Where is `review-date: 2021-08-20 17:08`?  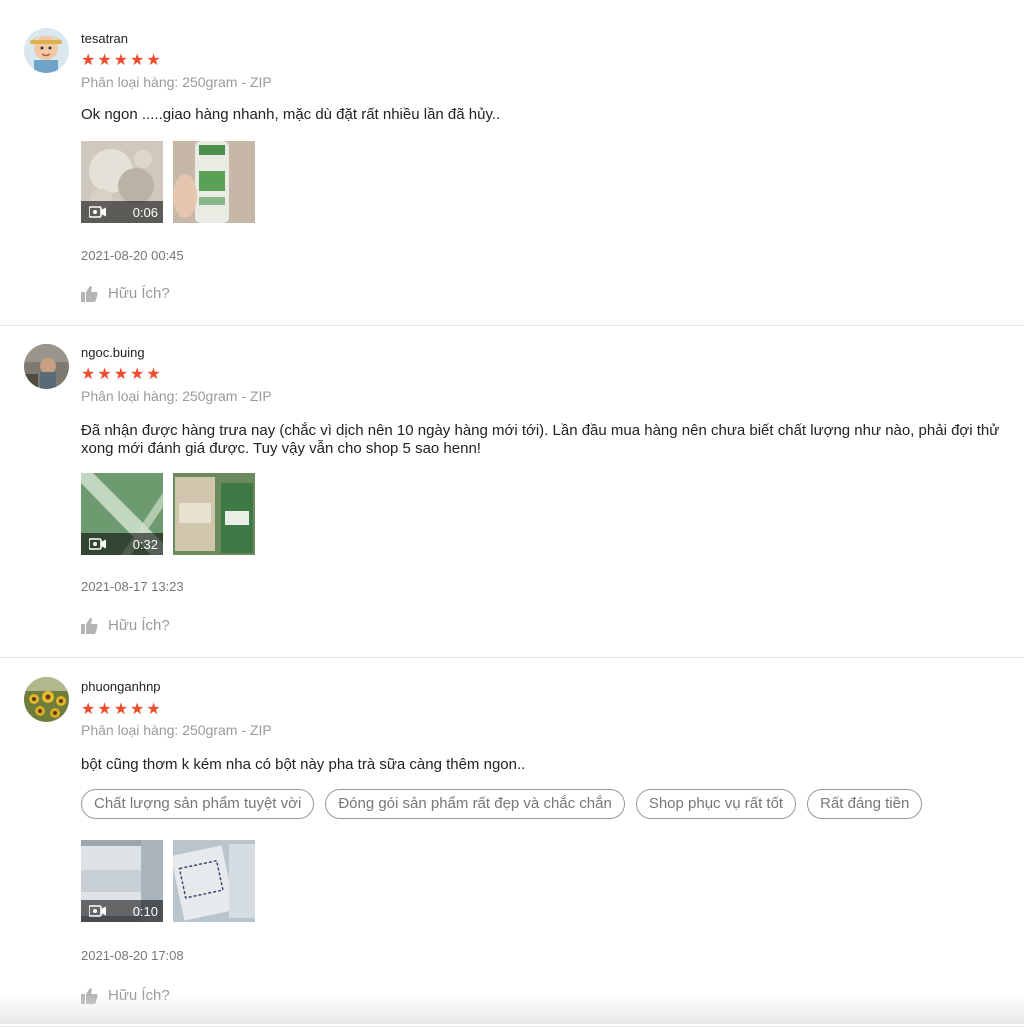 review-date: 2021-08-20 17:08 is located at coordinates (132, 955).